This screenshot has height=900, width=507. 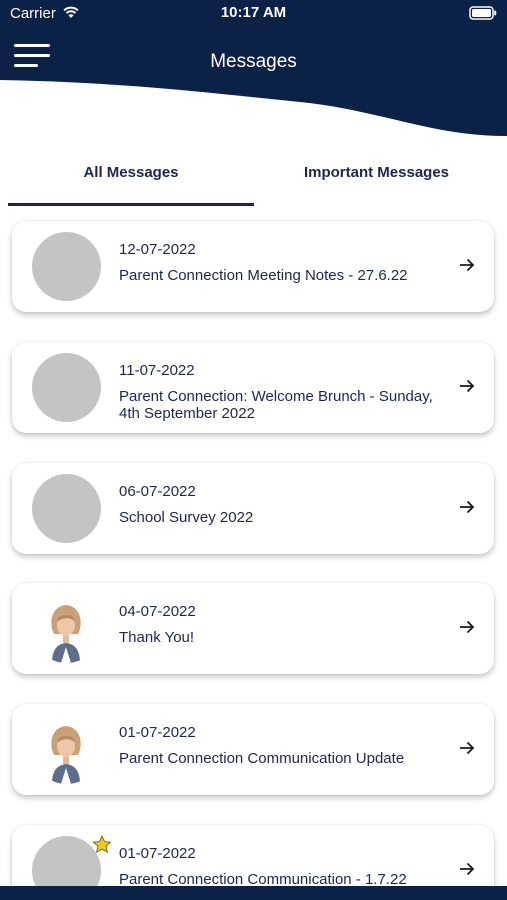 I want to click on page-title: Messages, so click(x=253, y=61).